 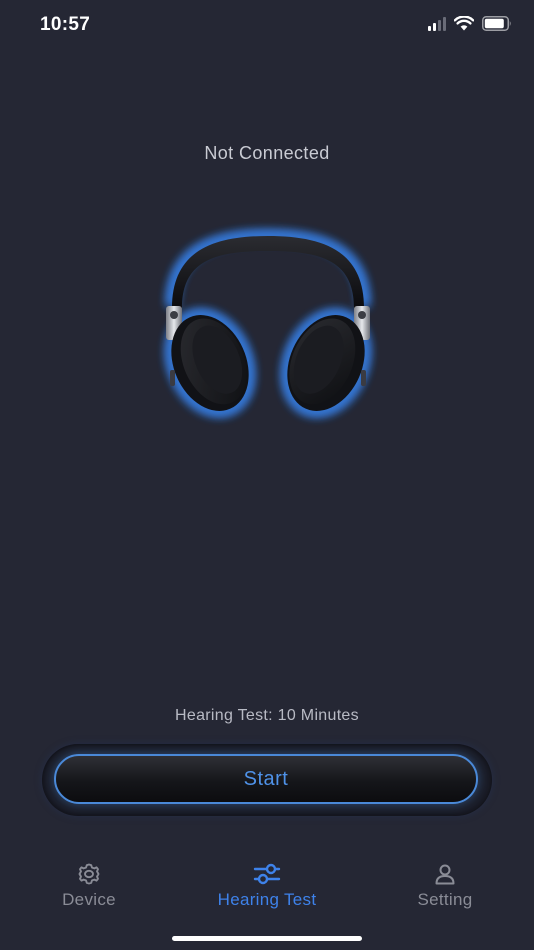 What do you see at coordinates (89, 899) in the screenshot?
I see `tab-device-label: Device` at bounding box center [89, 899].